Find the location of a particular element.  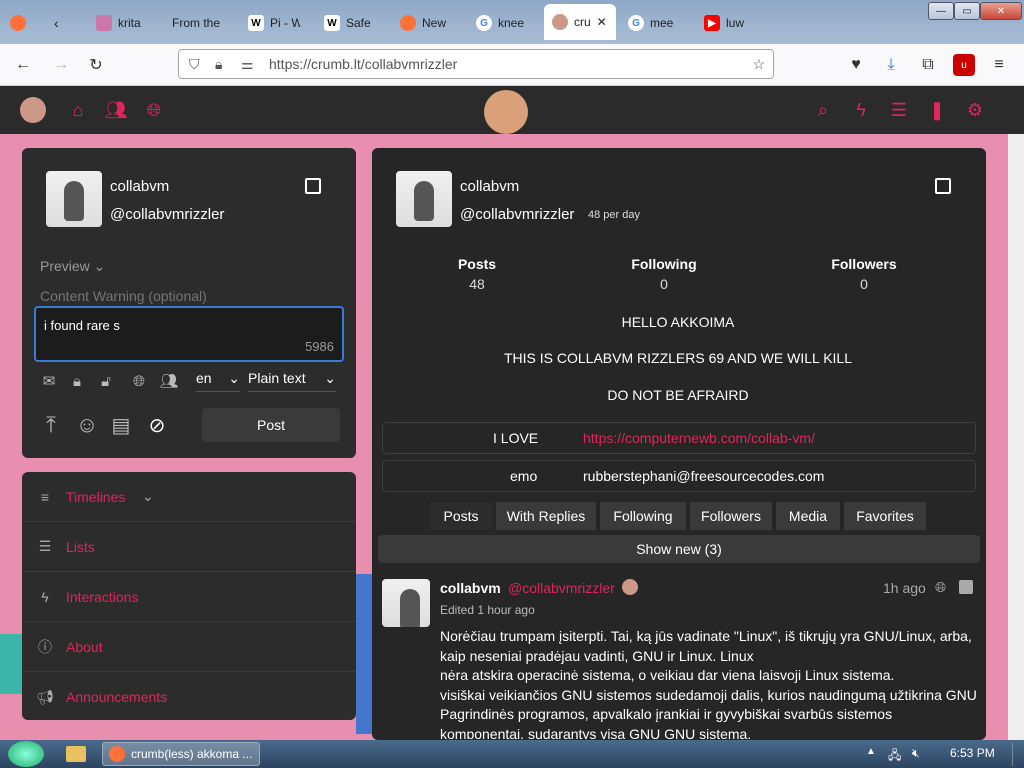

maximize-button: ▭ is located at coordinates (967, 11).